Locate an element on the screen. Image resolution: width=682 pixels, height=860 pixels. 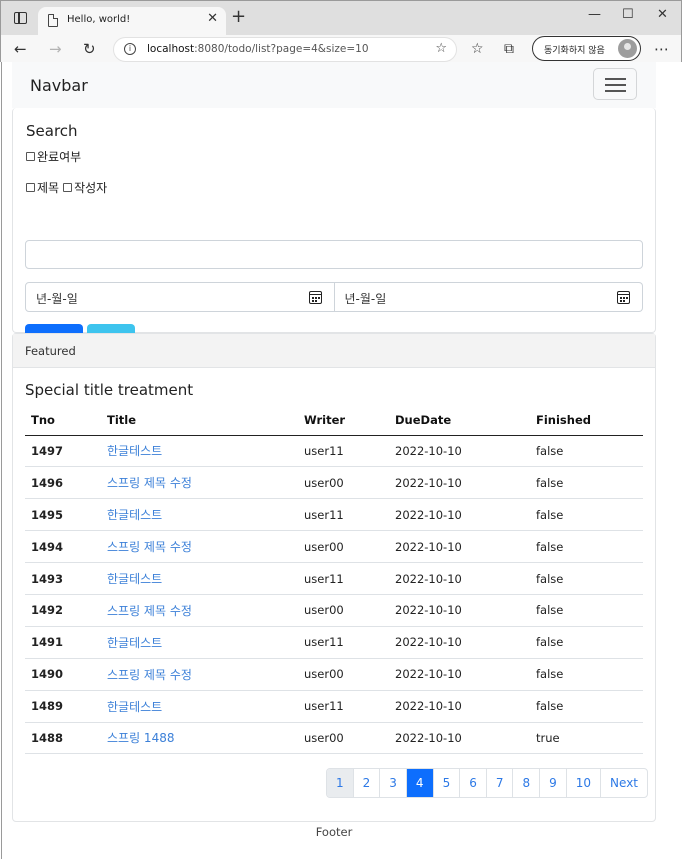
title-cell: 스프링 1488 is located at coordinates (199, 738).